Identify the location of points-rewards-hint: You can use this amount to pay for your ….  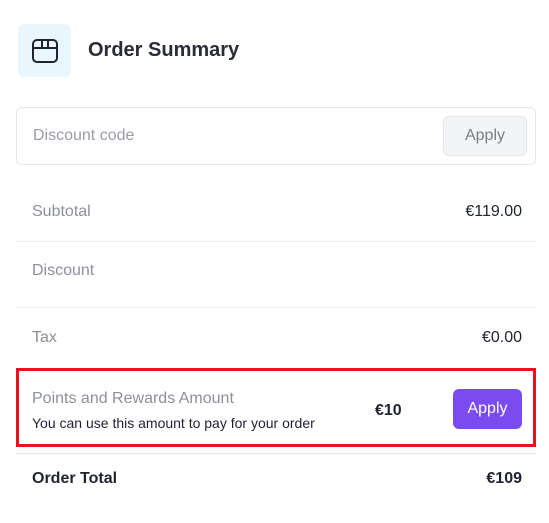
(173, 423).